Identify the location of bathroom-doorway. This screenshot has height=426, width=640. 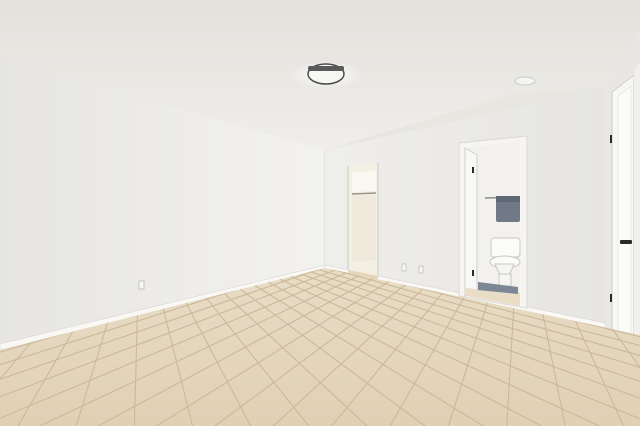
(493, 222).